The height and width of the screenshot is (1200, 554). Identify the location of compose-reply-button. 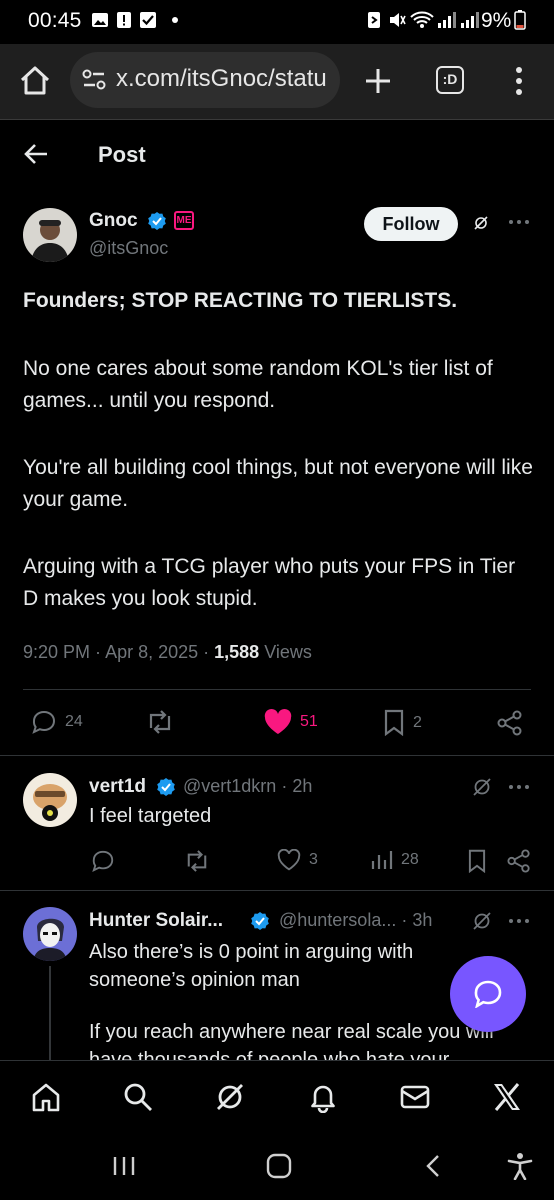
(488, 994).